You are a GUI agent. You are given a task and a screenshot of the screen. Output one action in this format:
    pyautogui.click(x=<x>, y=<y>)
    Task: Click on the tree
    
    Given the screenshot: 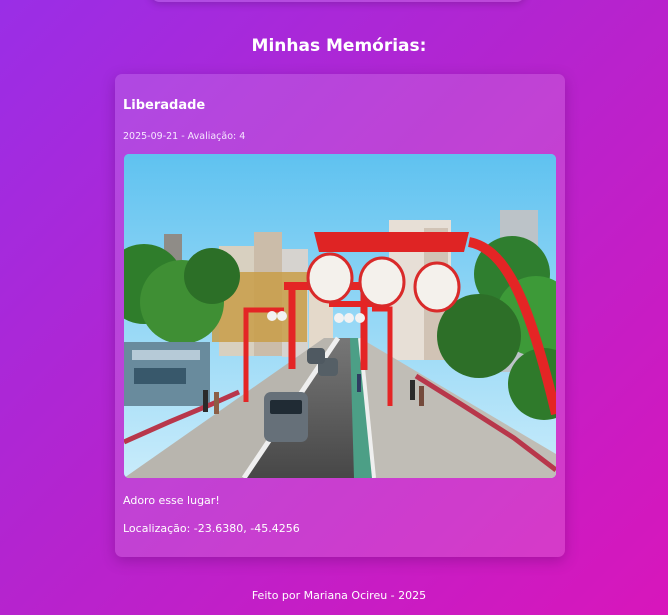 What is the action you would take?
    pyautogui.click(x=212, y=276)
    